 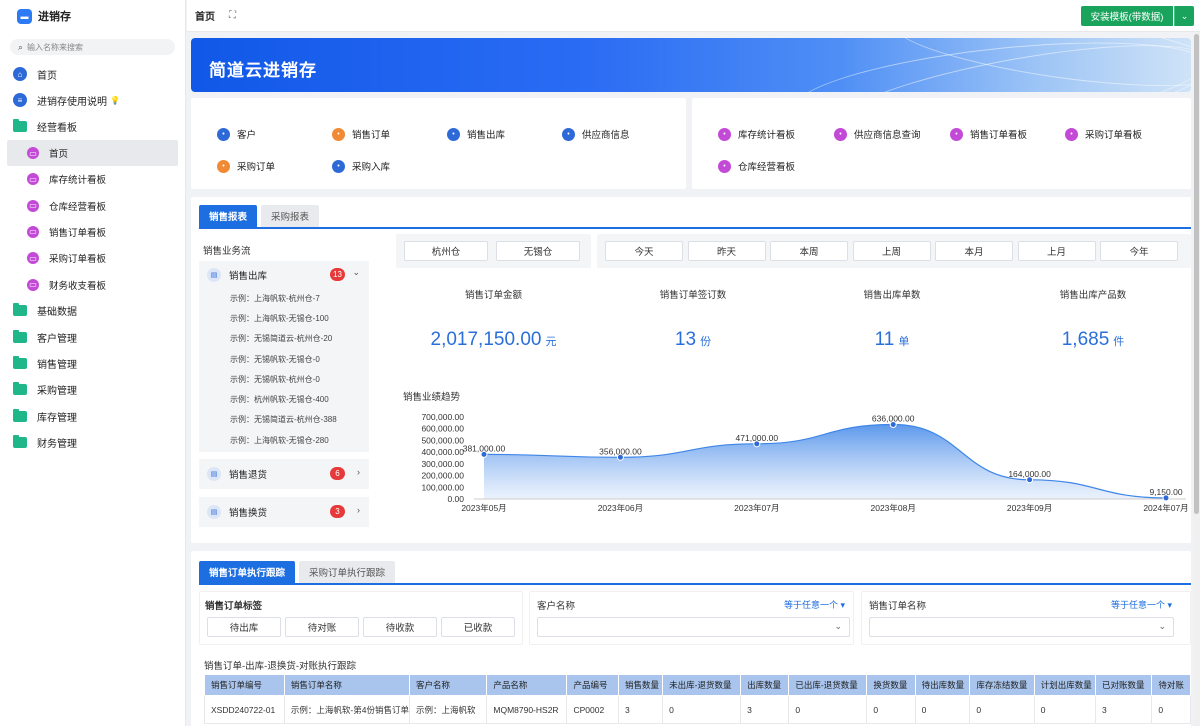 I want to click on tab-purchase-order-tracking: 采购订单执行跟踪, so click(x=347, y=572).